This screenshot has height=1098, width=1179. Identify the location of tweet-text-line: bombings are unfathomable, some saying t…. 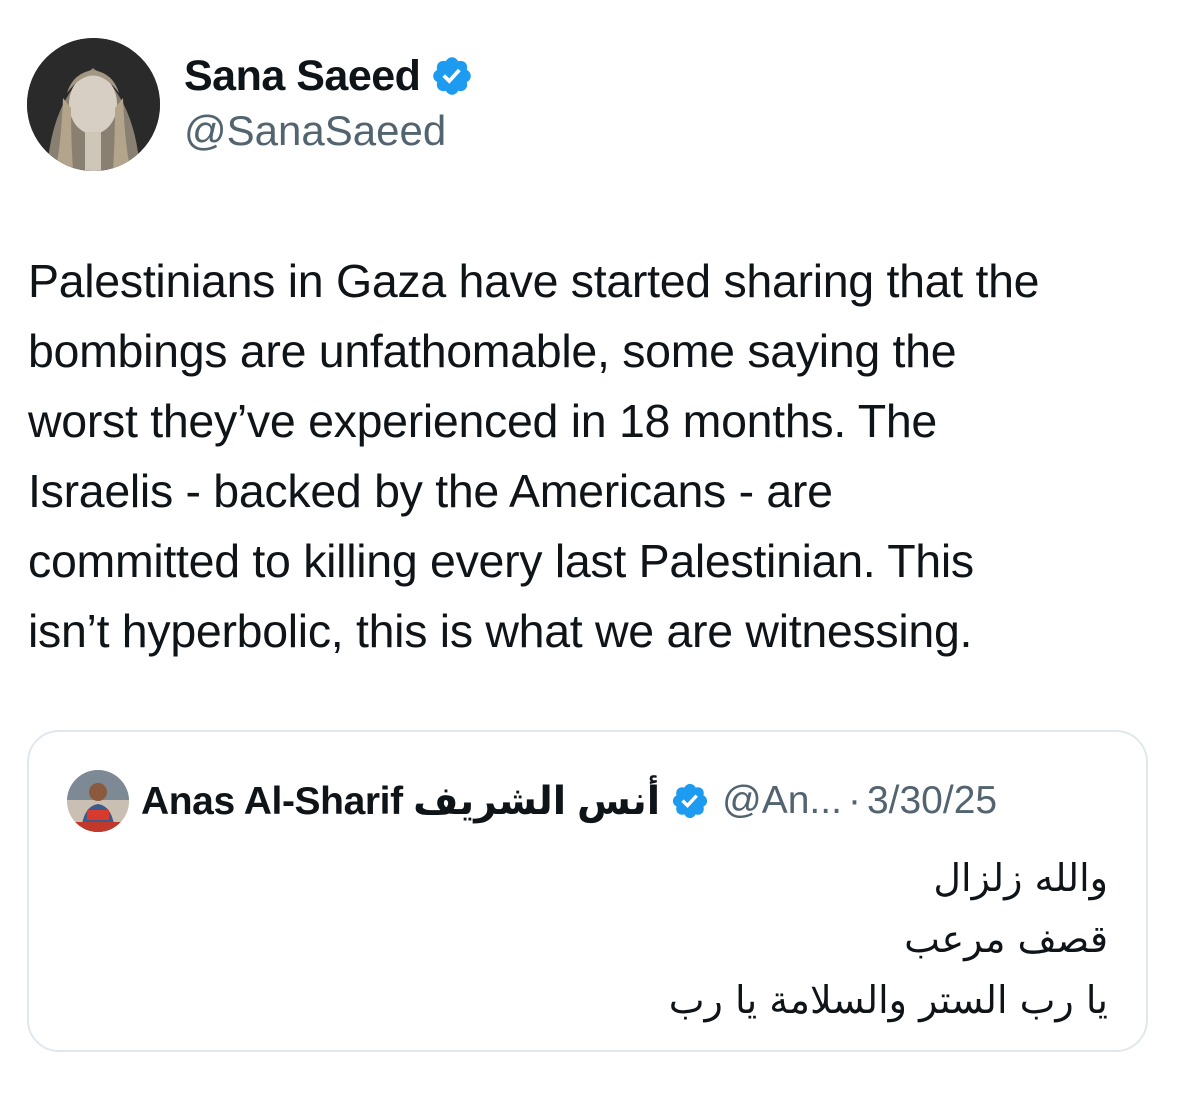
(492, 351).